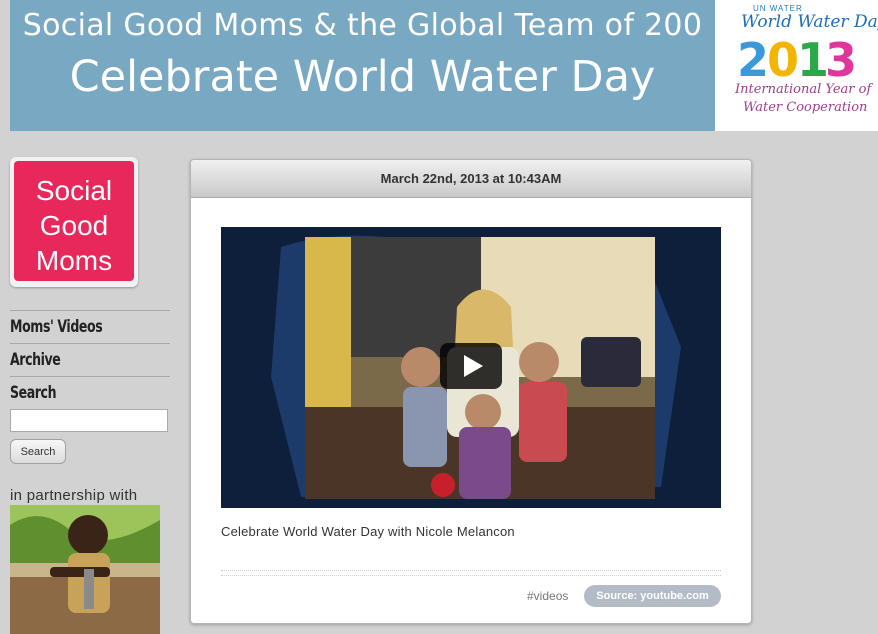  Describe the element at coordinates (74, 260) in the screenshot. I see `logo-word-moms: Moms` at that location.